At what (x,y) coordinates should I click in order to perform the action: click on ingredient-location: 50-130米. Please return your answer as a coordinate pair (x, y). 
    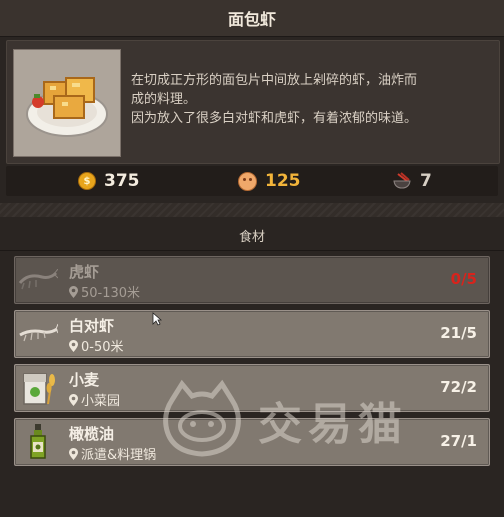
    Looking at the image, I should click on (104, 291).